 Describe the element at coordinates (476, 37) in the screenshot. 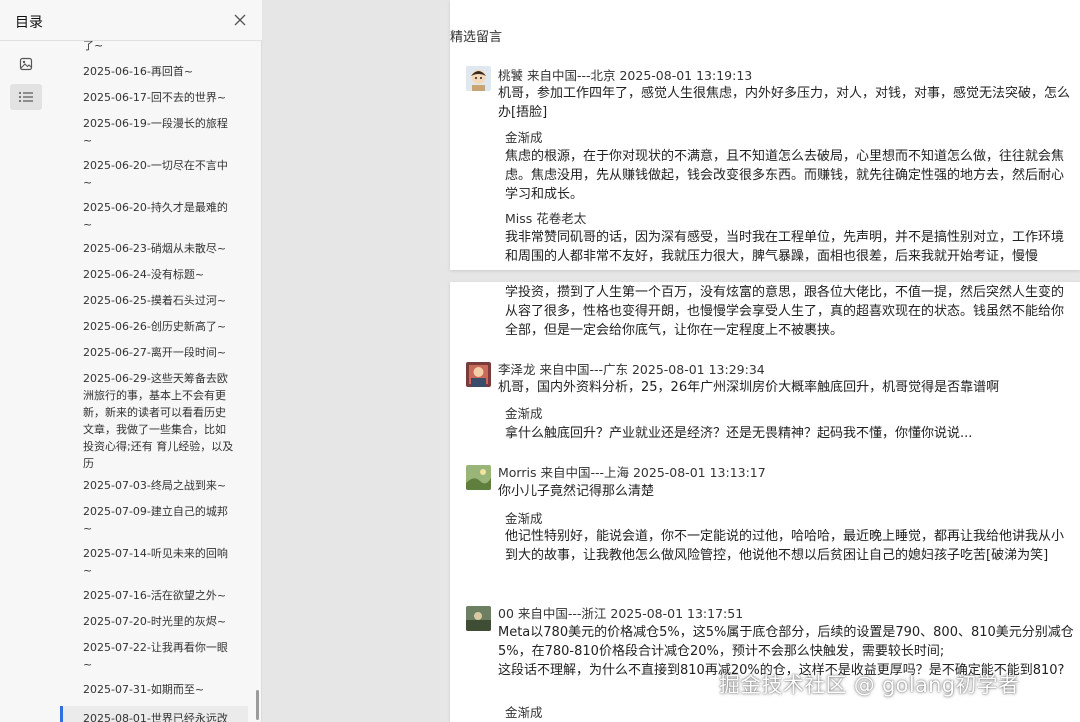

I see `section-title: 精选留言` at that location.